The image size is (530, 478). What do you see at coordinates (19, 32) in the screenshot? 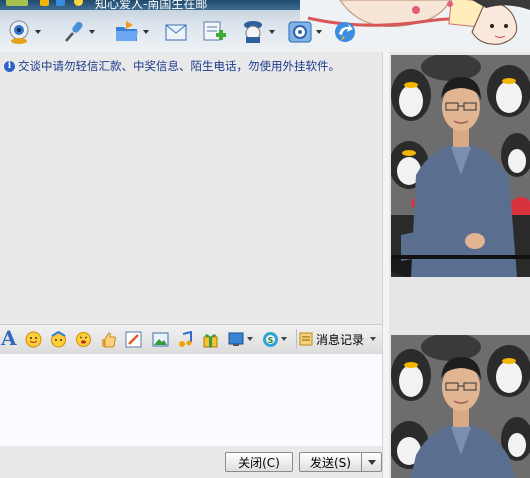
I see `webcam-icon` at bounding box center [19, 32].